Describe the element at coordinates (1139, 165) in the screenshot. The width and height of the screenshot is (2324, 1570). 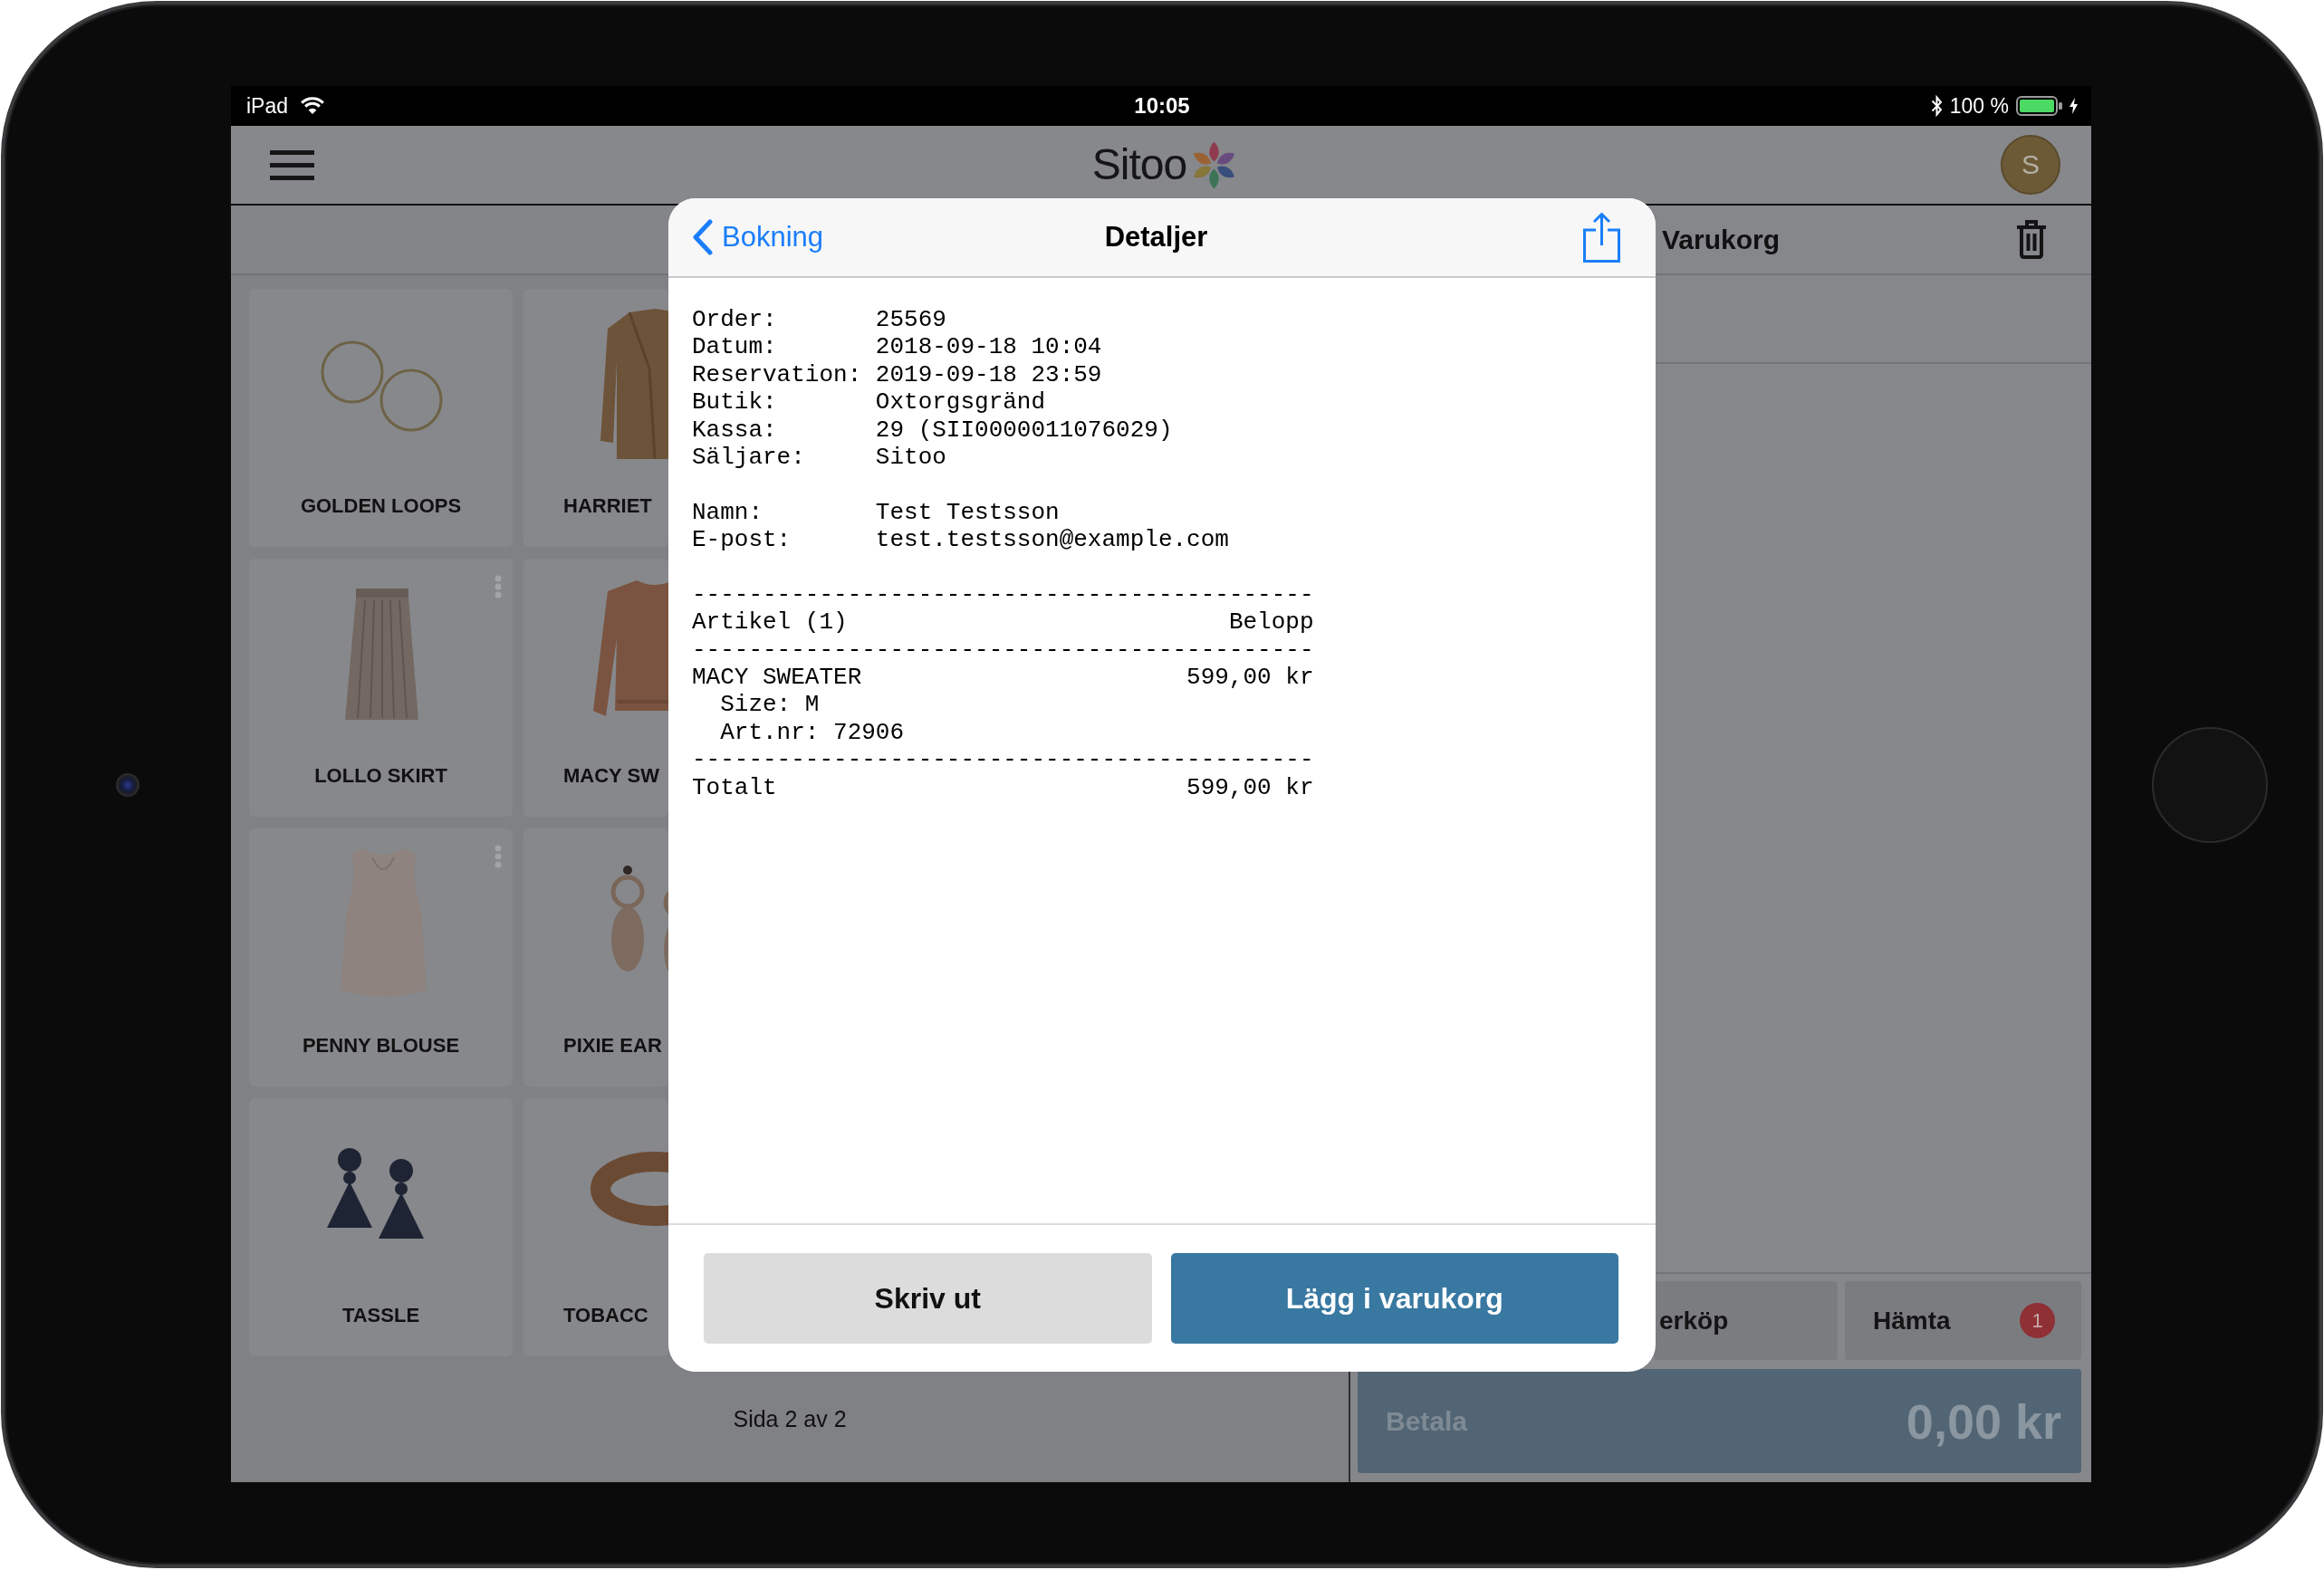
I see `logo-wordmark: Sitoo` at that location.